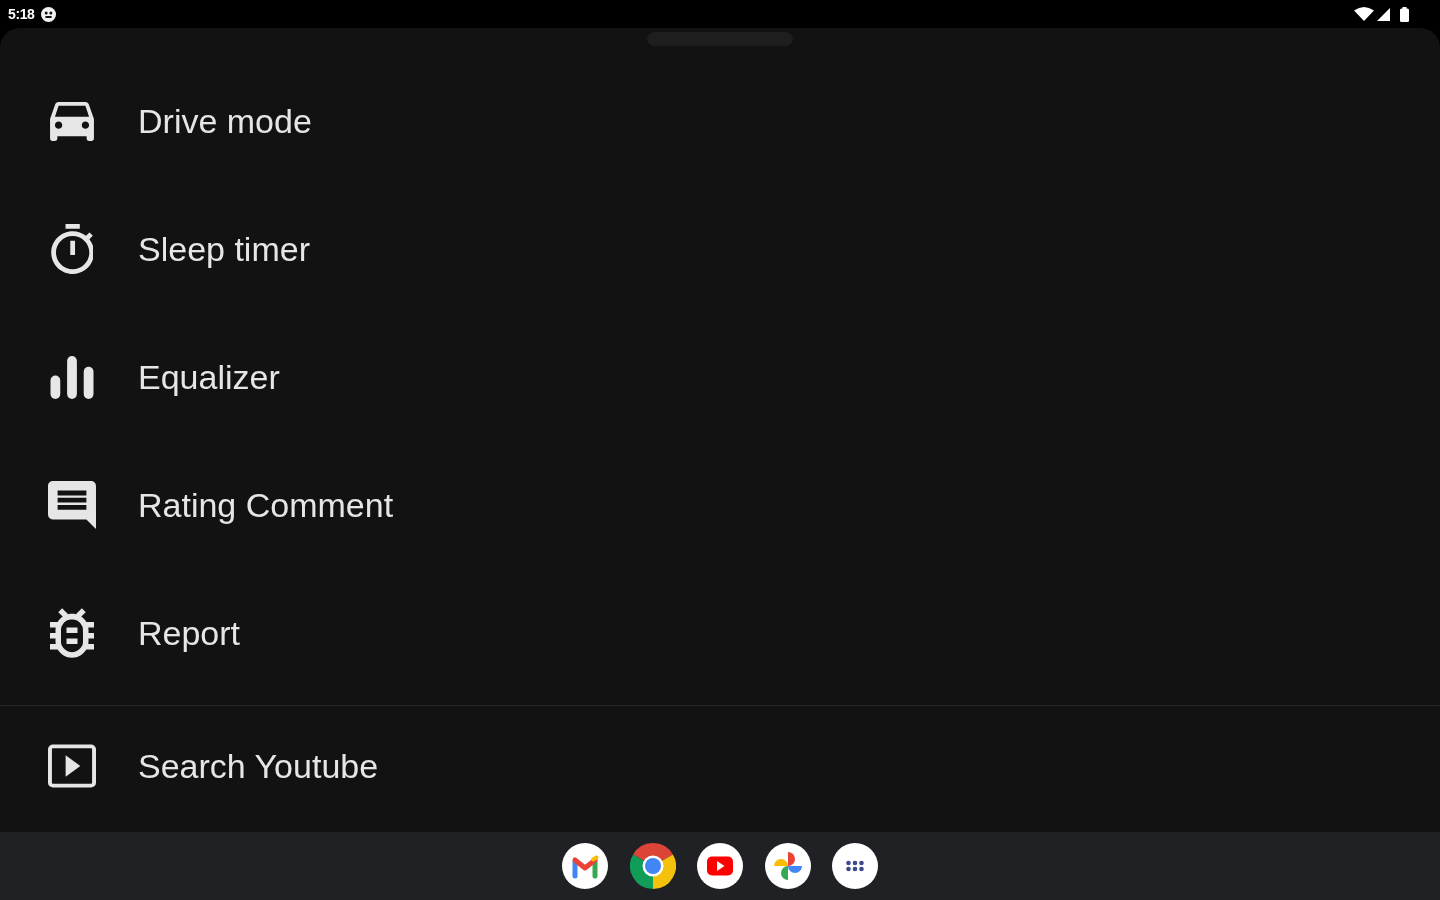 Image resolution: width=1440 pixels, height=900 pixels. I want to click on app-grid-icon, so click(855, 866).